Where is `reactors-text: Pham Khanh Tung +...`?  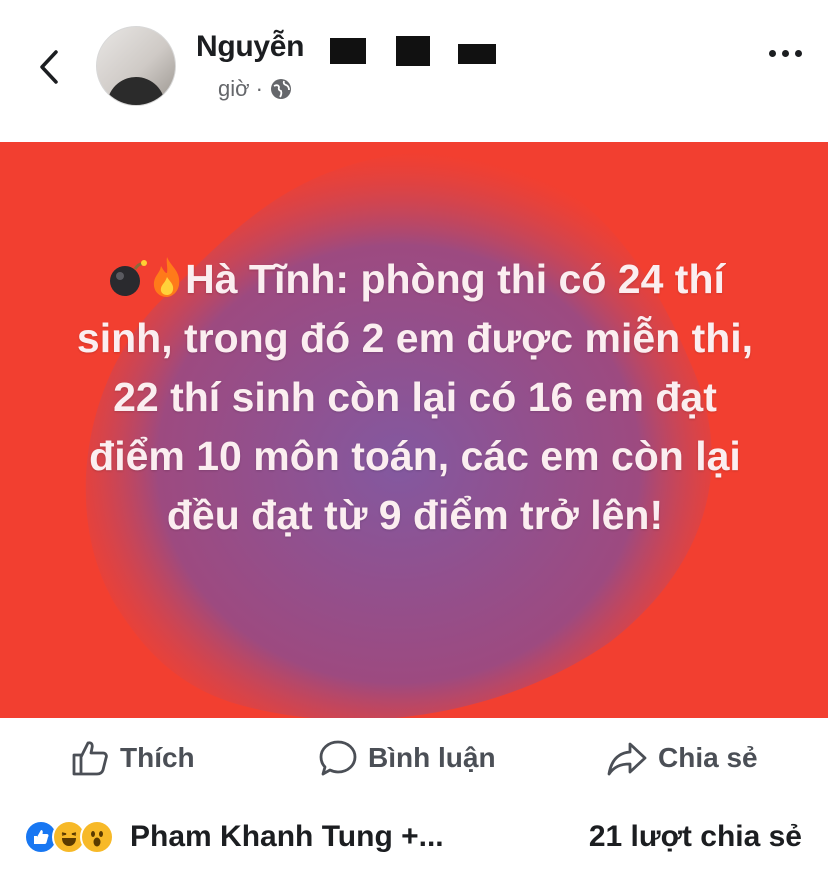
reactors-text: Pham Khanh Tung +... is located at coordinates (287, 837).